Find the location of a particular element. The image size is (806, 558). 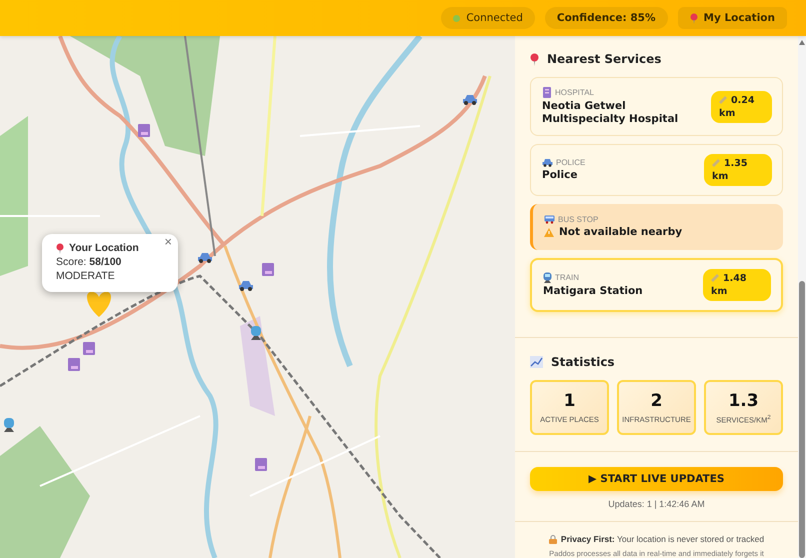

privacy-note: Privacy First: Your location is never stored or tracked is located at coordinates (662, 539).